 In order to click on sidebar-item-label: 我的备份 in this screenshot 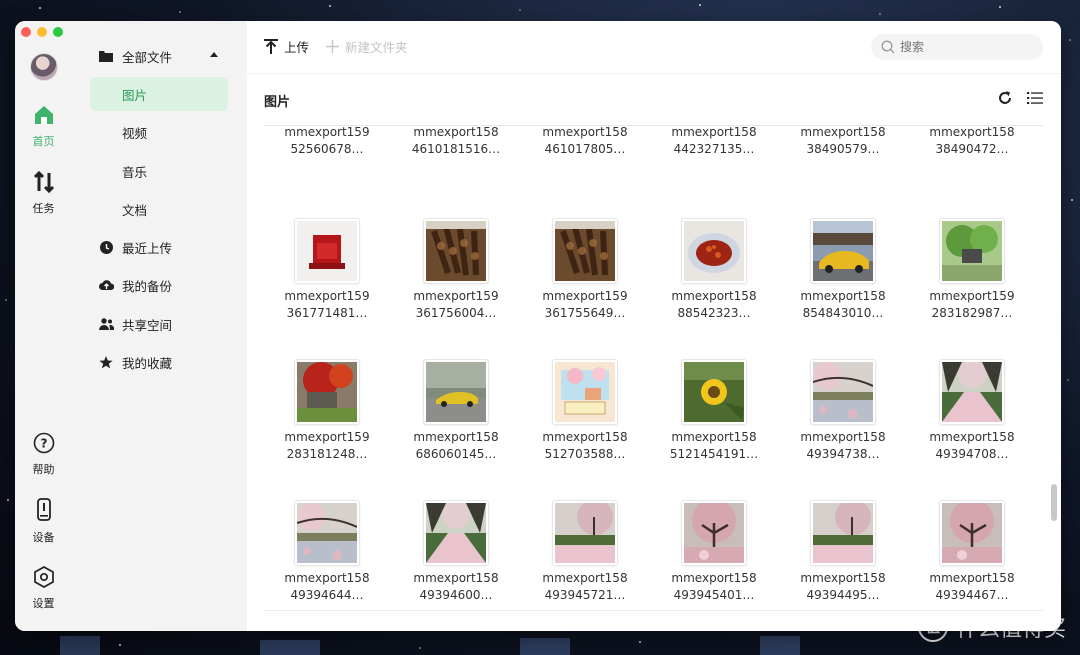, I will do `click(147, 286)`.